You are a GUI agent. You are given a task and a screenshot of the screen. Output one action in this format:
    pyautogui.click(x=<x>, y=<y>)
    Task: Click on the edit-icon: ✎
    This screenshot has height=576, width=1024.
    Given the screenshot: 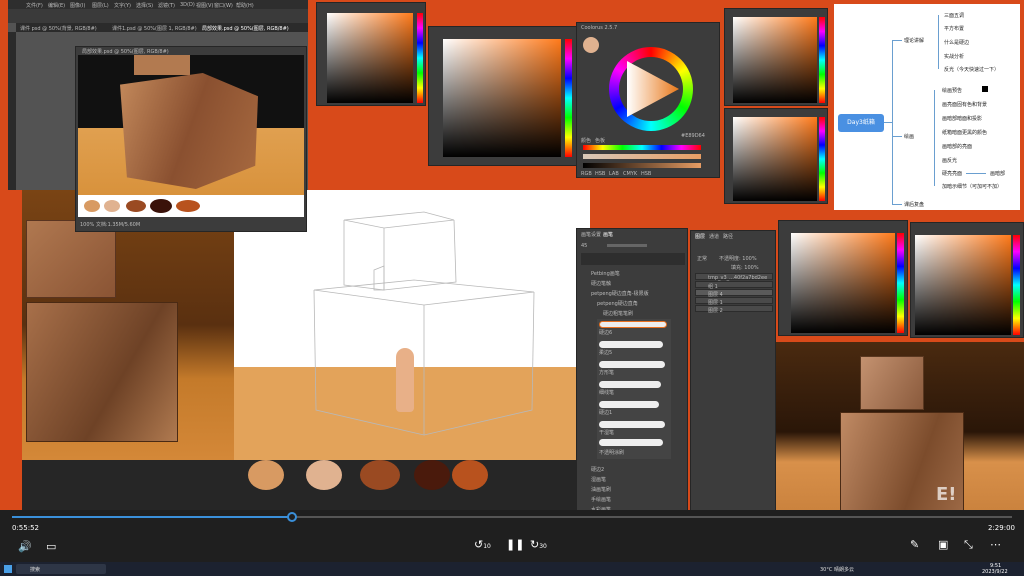 What is the action you would take?
    pyautogui.click(x=914, y=544)
    